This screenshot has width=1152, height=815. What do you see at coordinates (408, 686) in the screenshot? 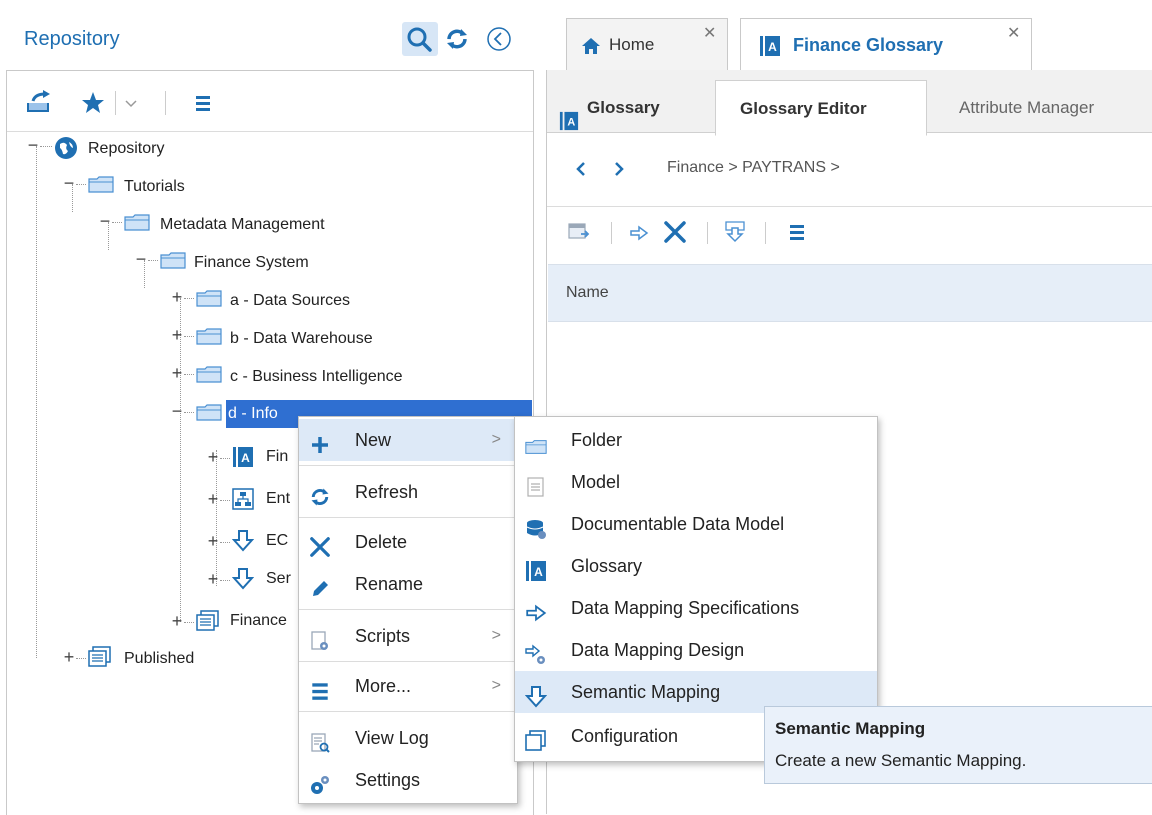
I see `menu-item-more: More... >` at bounding box center [408, 686].